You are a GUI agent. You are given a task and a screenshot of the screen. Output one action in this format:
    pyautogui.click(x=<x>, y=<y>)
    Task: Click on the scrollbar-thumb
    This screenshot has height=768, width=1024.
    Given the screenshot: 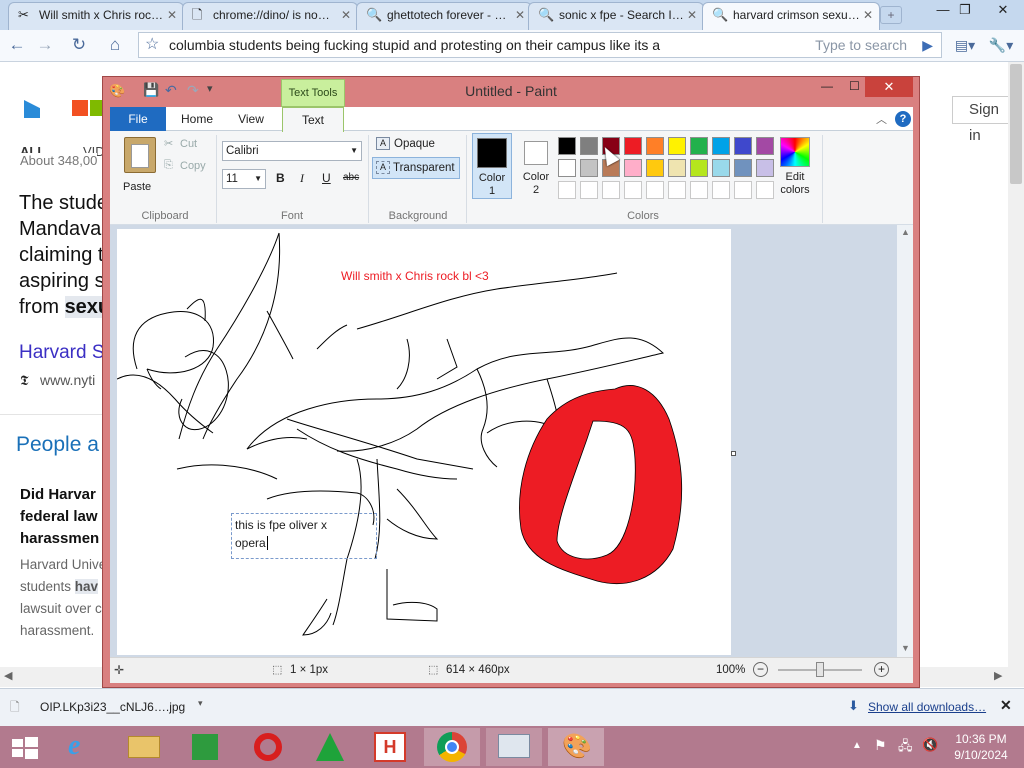 What is the action you would take?
    pyautogui.click(x=1016, y=124)
    